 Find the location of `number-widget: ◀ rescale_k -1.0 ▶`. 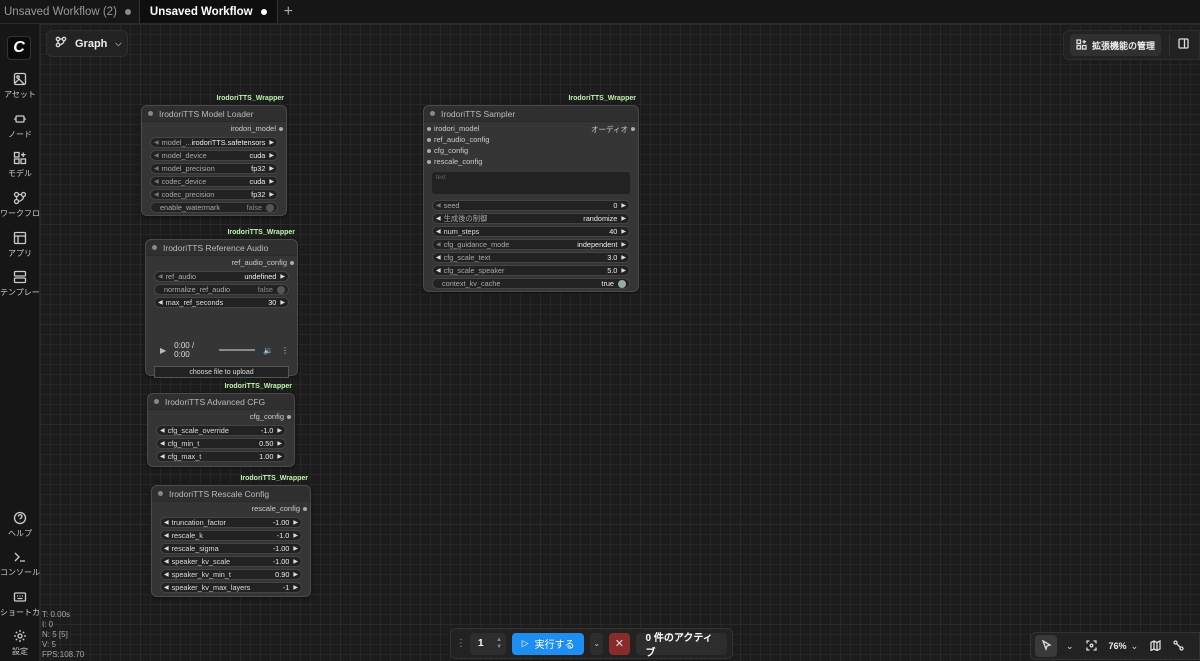

number-widget: ◀ rescale_k -1.0 ▶ is located at coordinates (231, 535).